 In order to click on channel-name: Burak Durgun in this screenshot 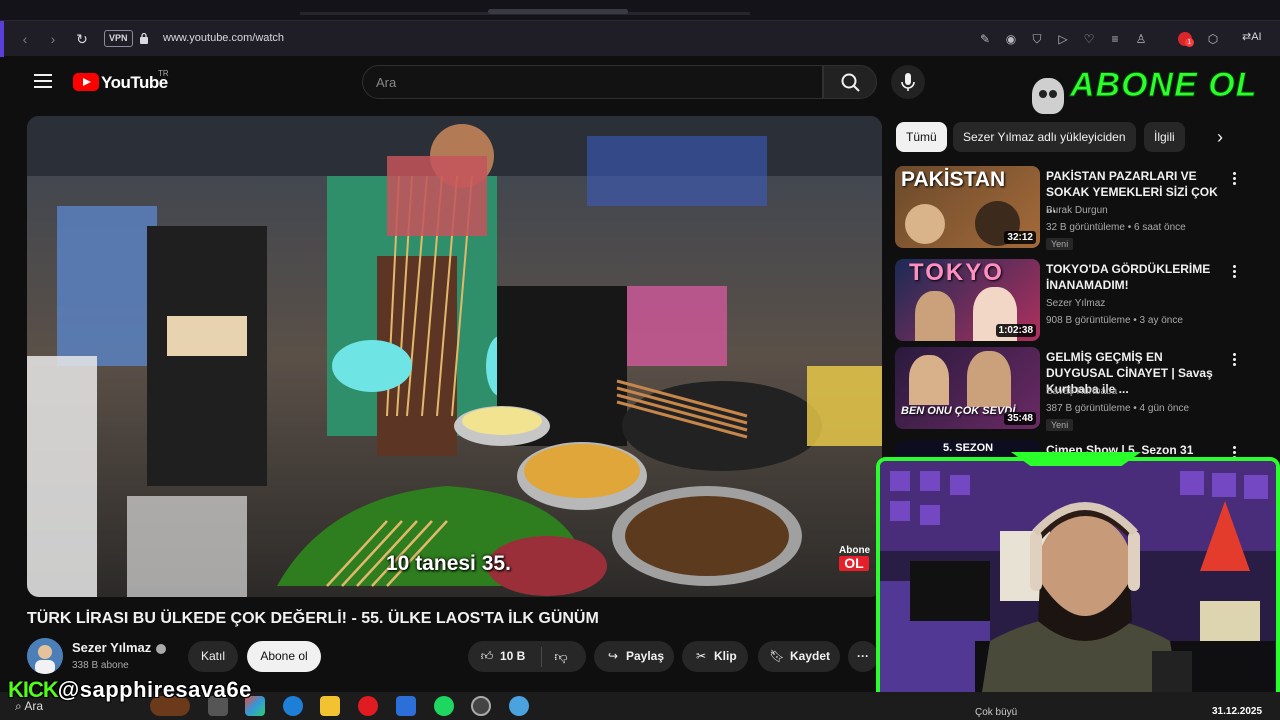, I will do `click(1077, 210)`.